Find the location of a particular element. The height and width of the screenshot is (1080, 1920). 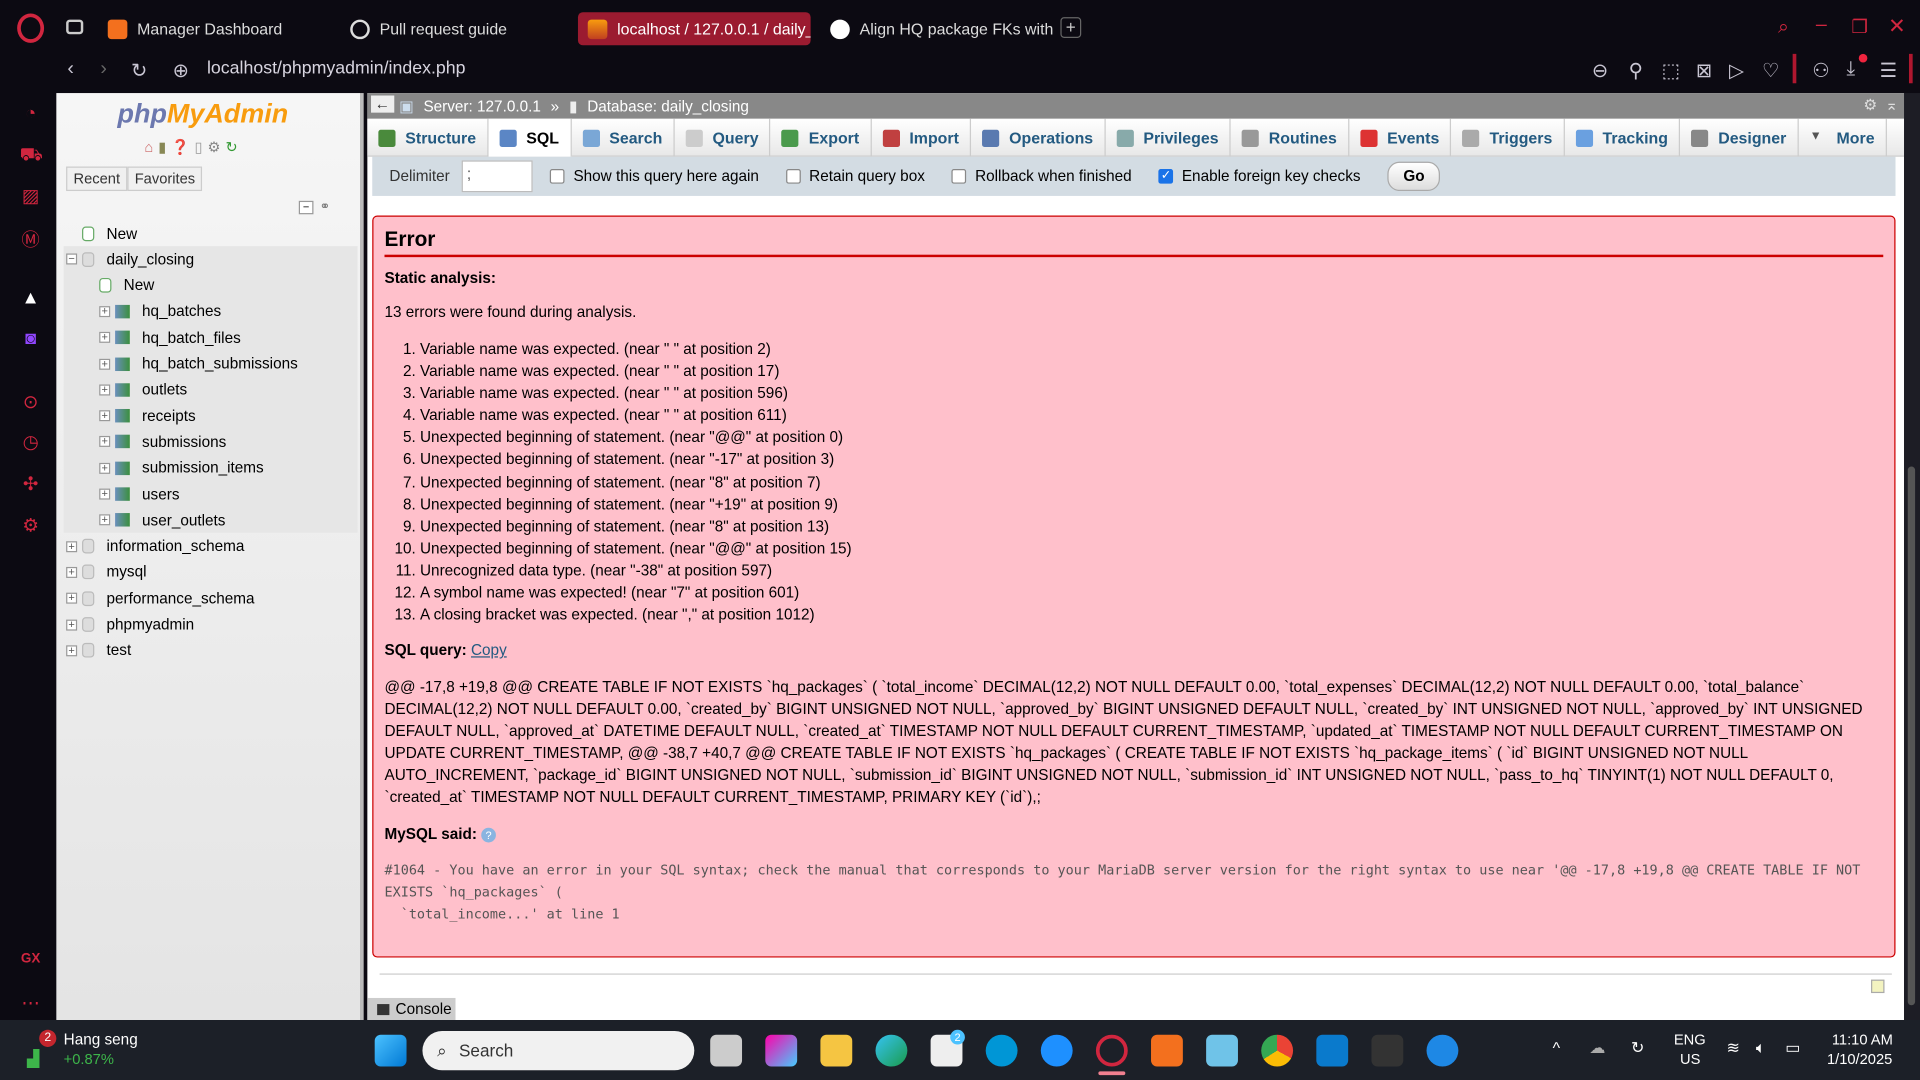

extensions-icon: ✣ is located at coordinates (31, 484).